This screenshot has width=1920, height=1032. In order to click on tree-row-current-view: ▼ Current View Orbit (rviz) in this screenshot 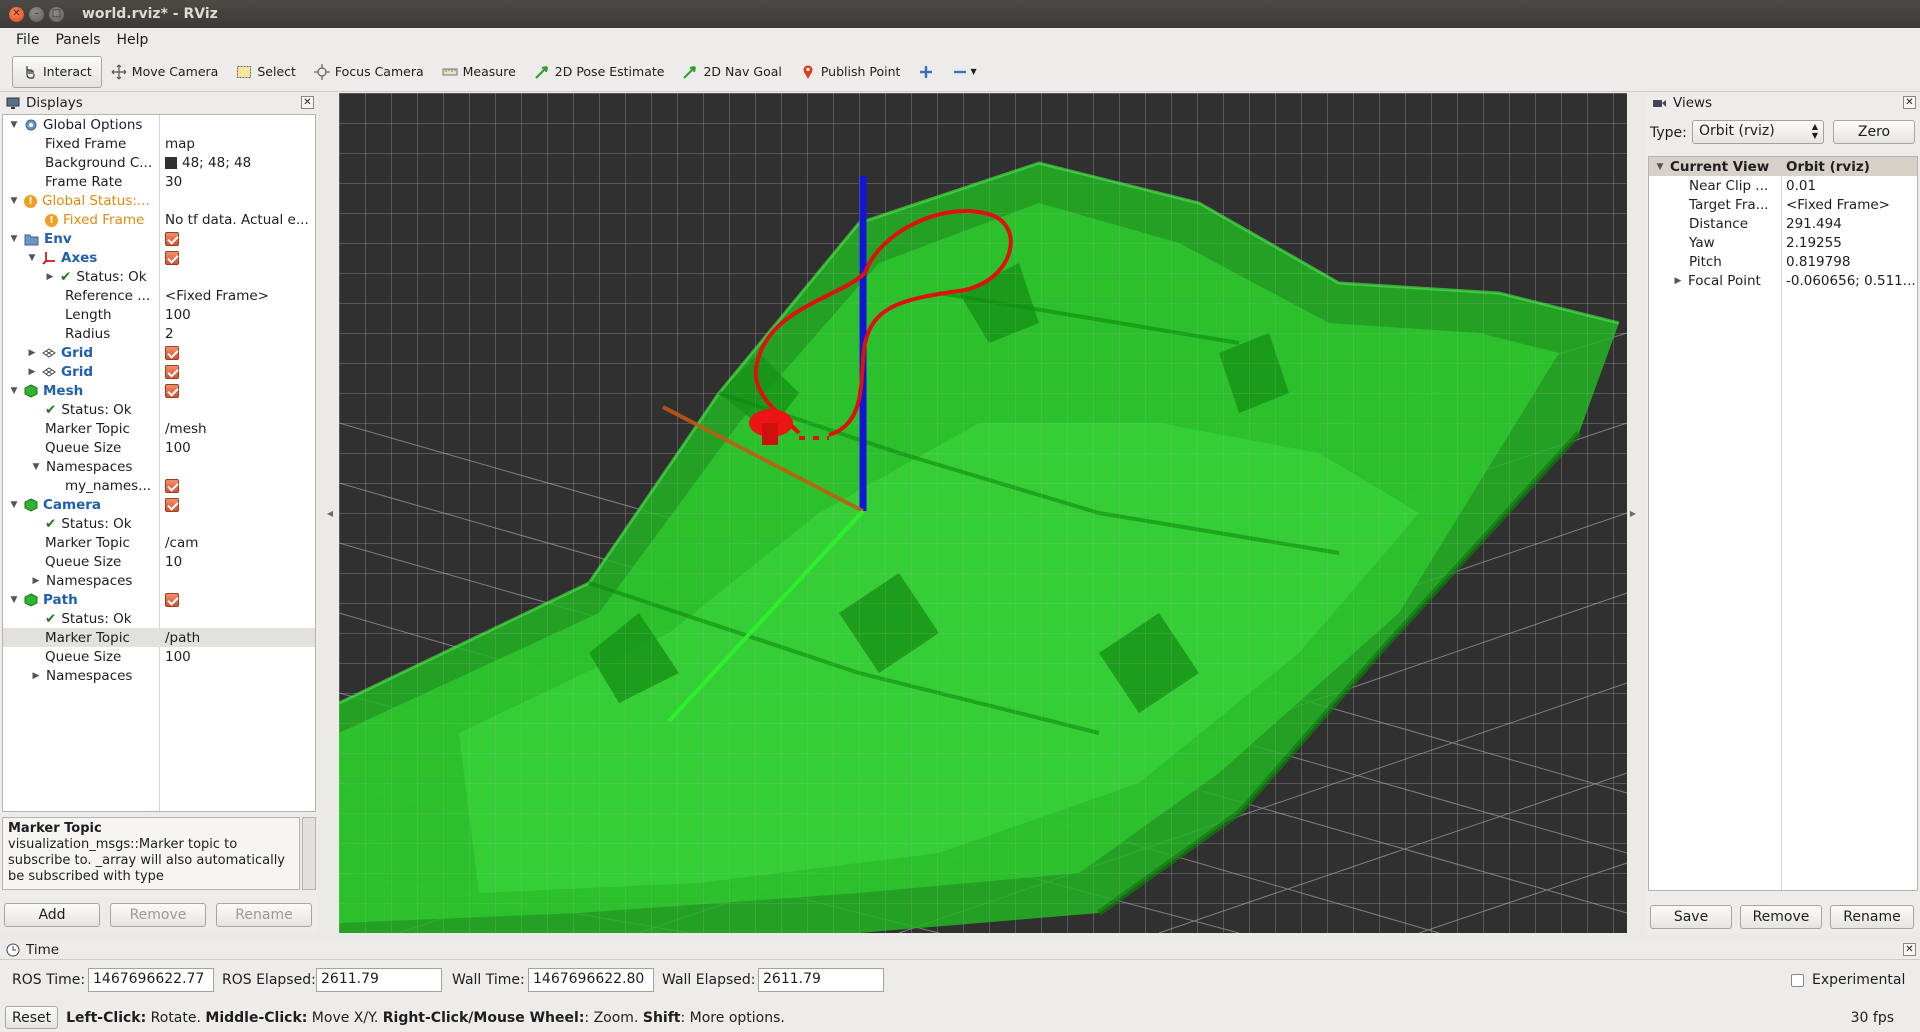, I will do `click(1783, 166)`.